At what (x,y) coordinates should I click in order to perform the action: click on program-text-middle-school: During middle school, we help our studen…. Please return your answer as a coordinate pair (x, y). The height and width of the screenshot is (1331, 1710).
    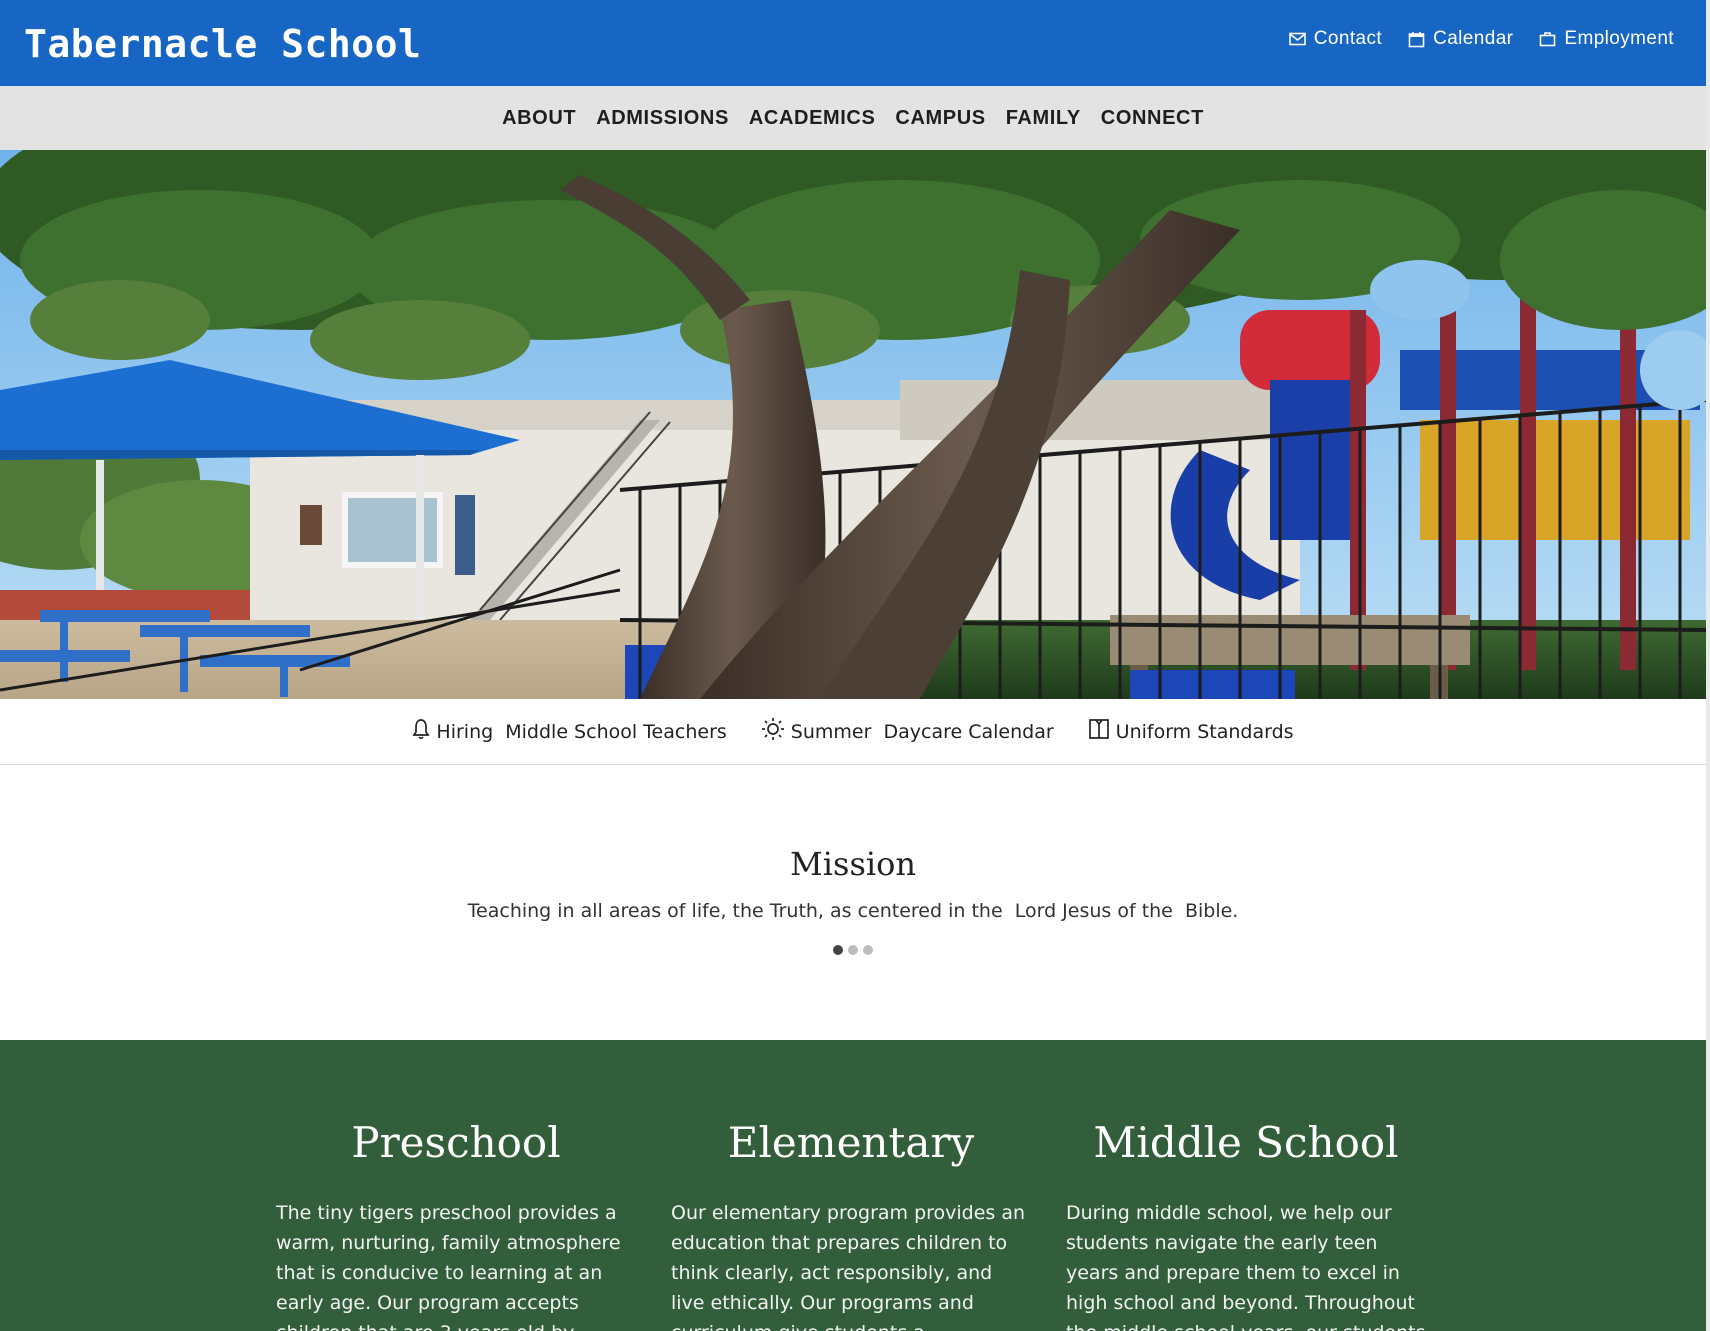
    Looking at the image, I should click on (1246, 1266).